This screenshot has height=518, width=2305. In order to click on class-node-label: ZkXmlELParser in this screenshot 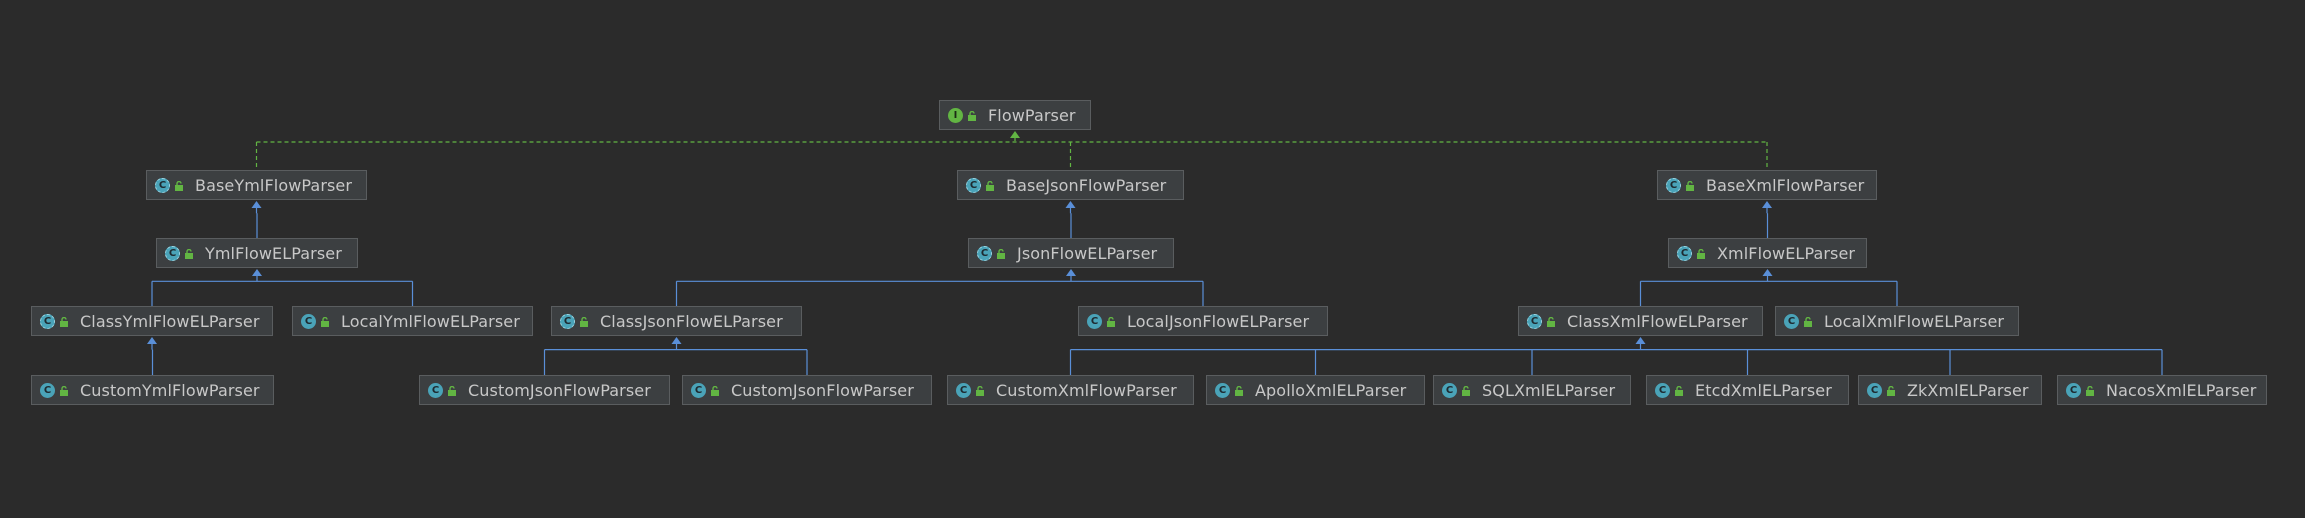, I will do `click(1968, 390)`.